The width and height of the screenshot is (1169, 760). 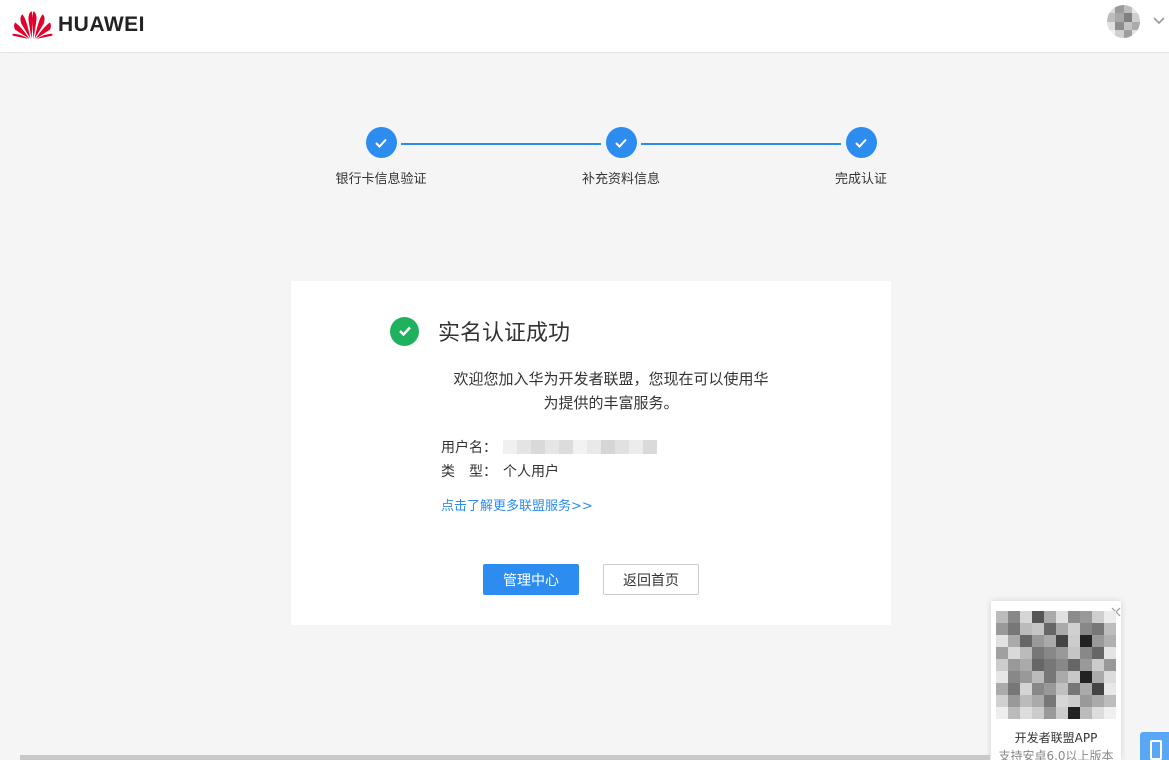 I want to click on welcome-text: 欢迎您加入华为开发者联盟，您现在可以使用华 为提供的丰富服务。, so click(x=611, y=391).